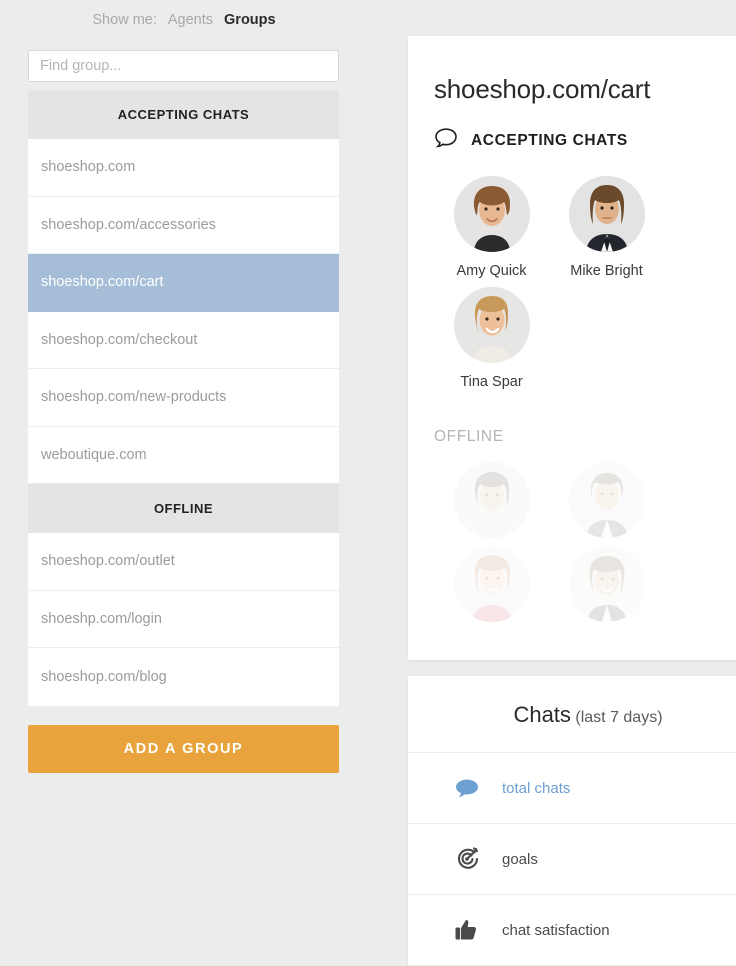 The width and height of the screenshot is (736, 966). What do you see at coordinates (549, 140) in the screenshot?
I see `accepting-chats-label: ACCEPTING CHATS` at bounding box center [549, 140].